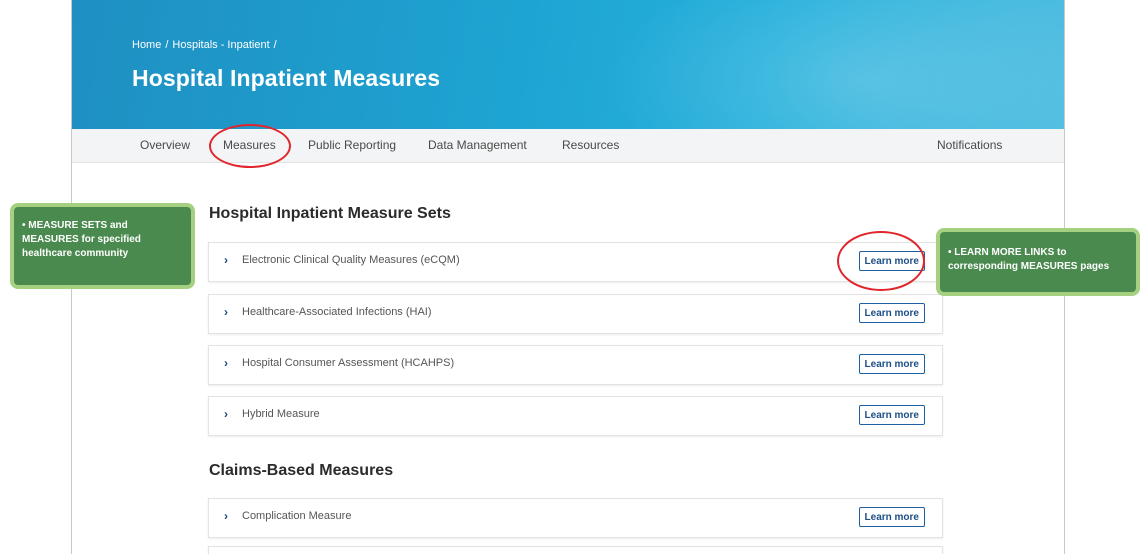 The width and height of the screenshot is (1140, 554). I want to click on breadcrumb-hospitals-link: Hospitals - Inpatient, so click(220, 45).